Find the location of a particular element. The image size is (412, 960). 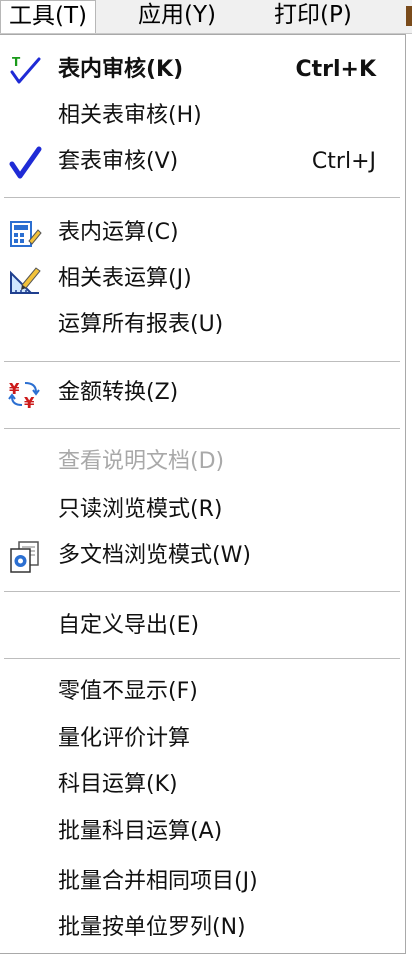

menu-item-related-calc: 相关表运算(J) is located at coordinates (202, 279).